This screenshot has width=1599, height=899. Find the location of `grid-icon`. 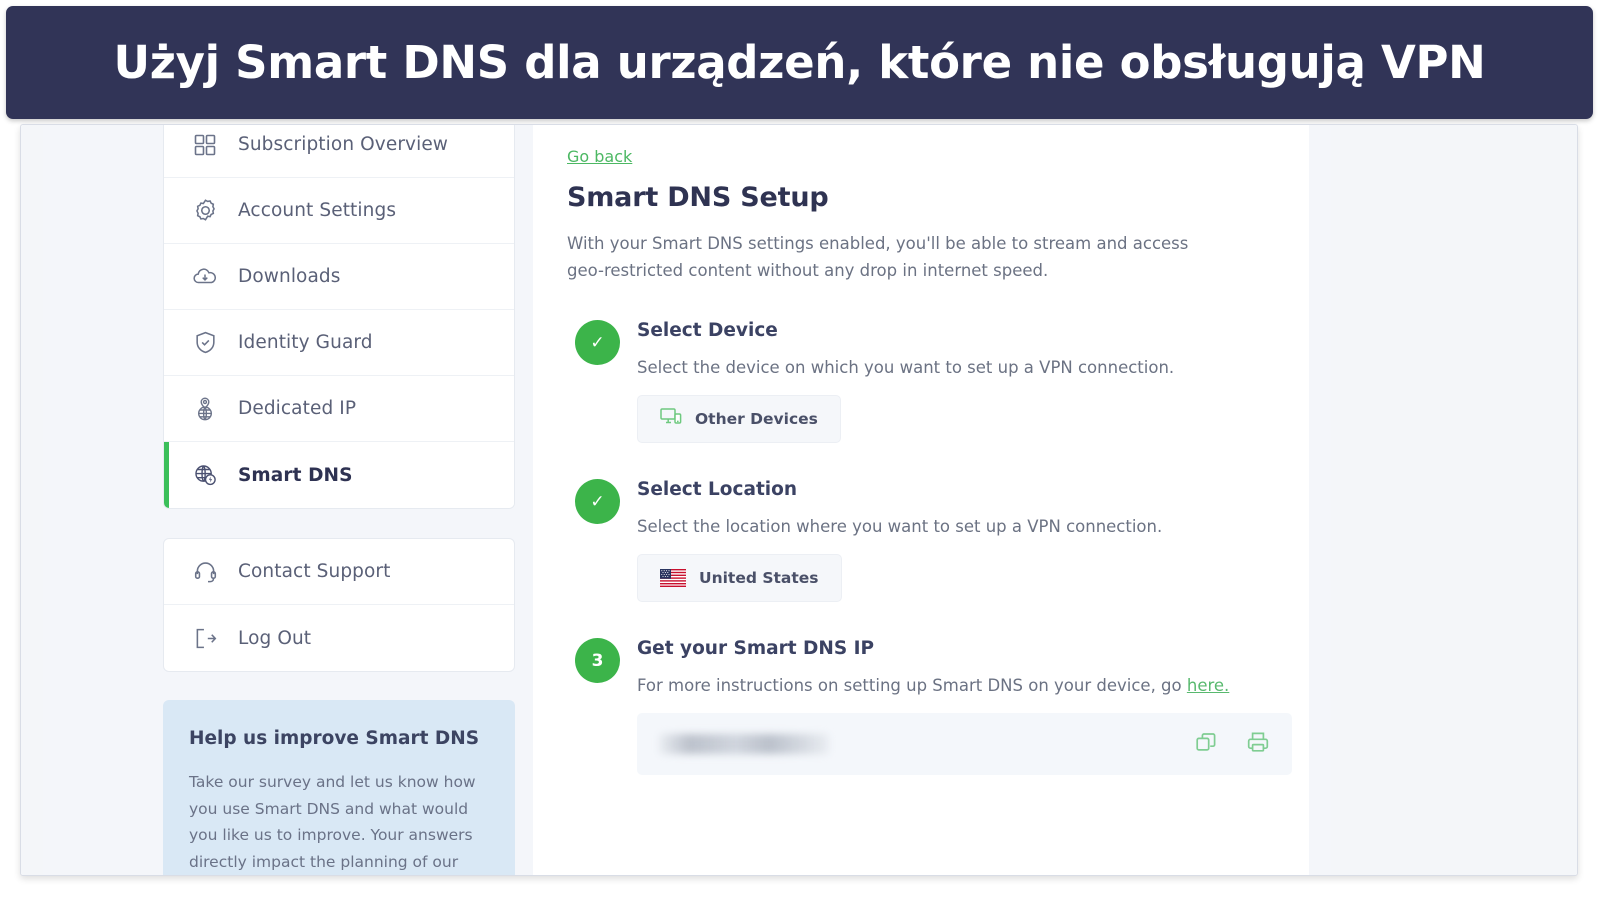

grid-icon is located at coordinates (205, 145).